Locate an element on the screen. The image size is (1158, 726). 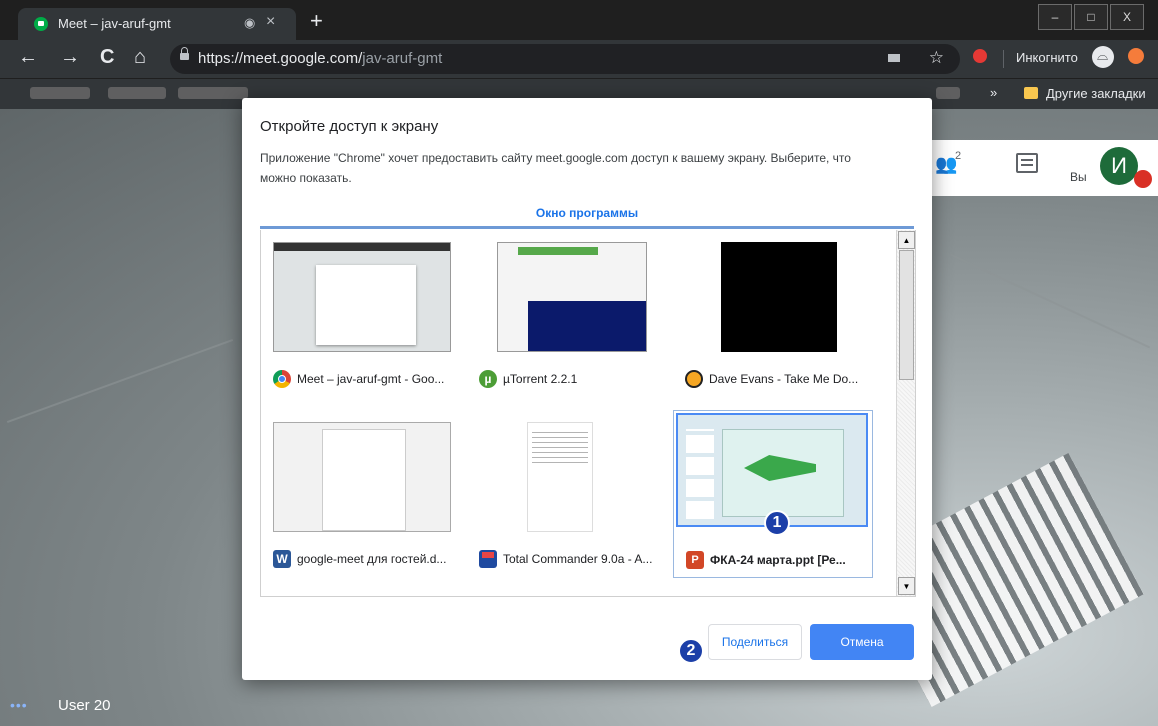
scroll-up-icon: ▲ is located at coordinates (906, 240).